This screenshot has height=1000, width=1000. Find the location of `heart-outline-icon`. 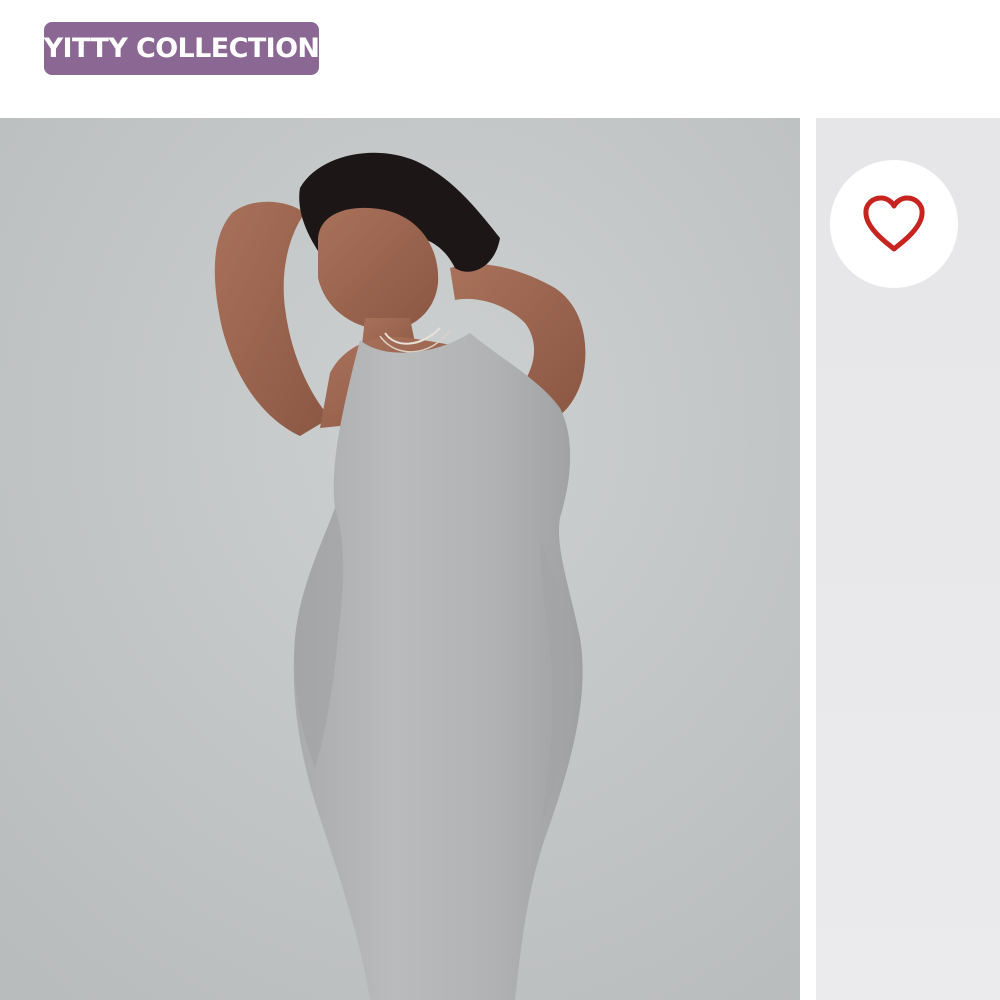

heart-outline-icon is located at coordinates (894, 223).